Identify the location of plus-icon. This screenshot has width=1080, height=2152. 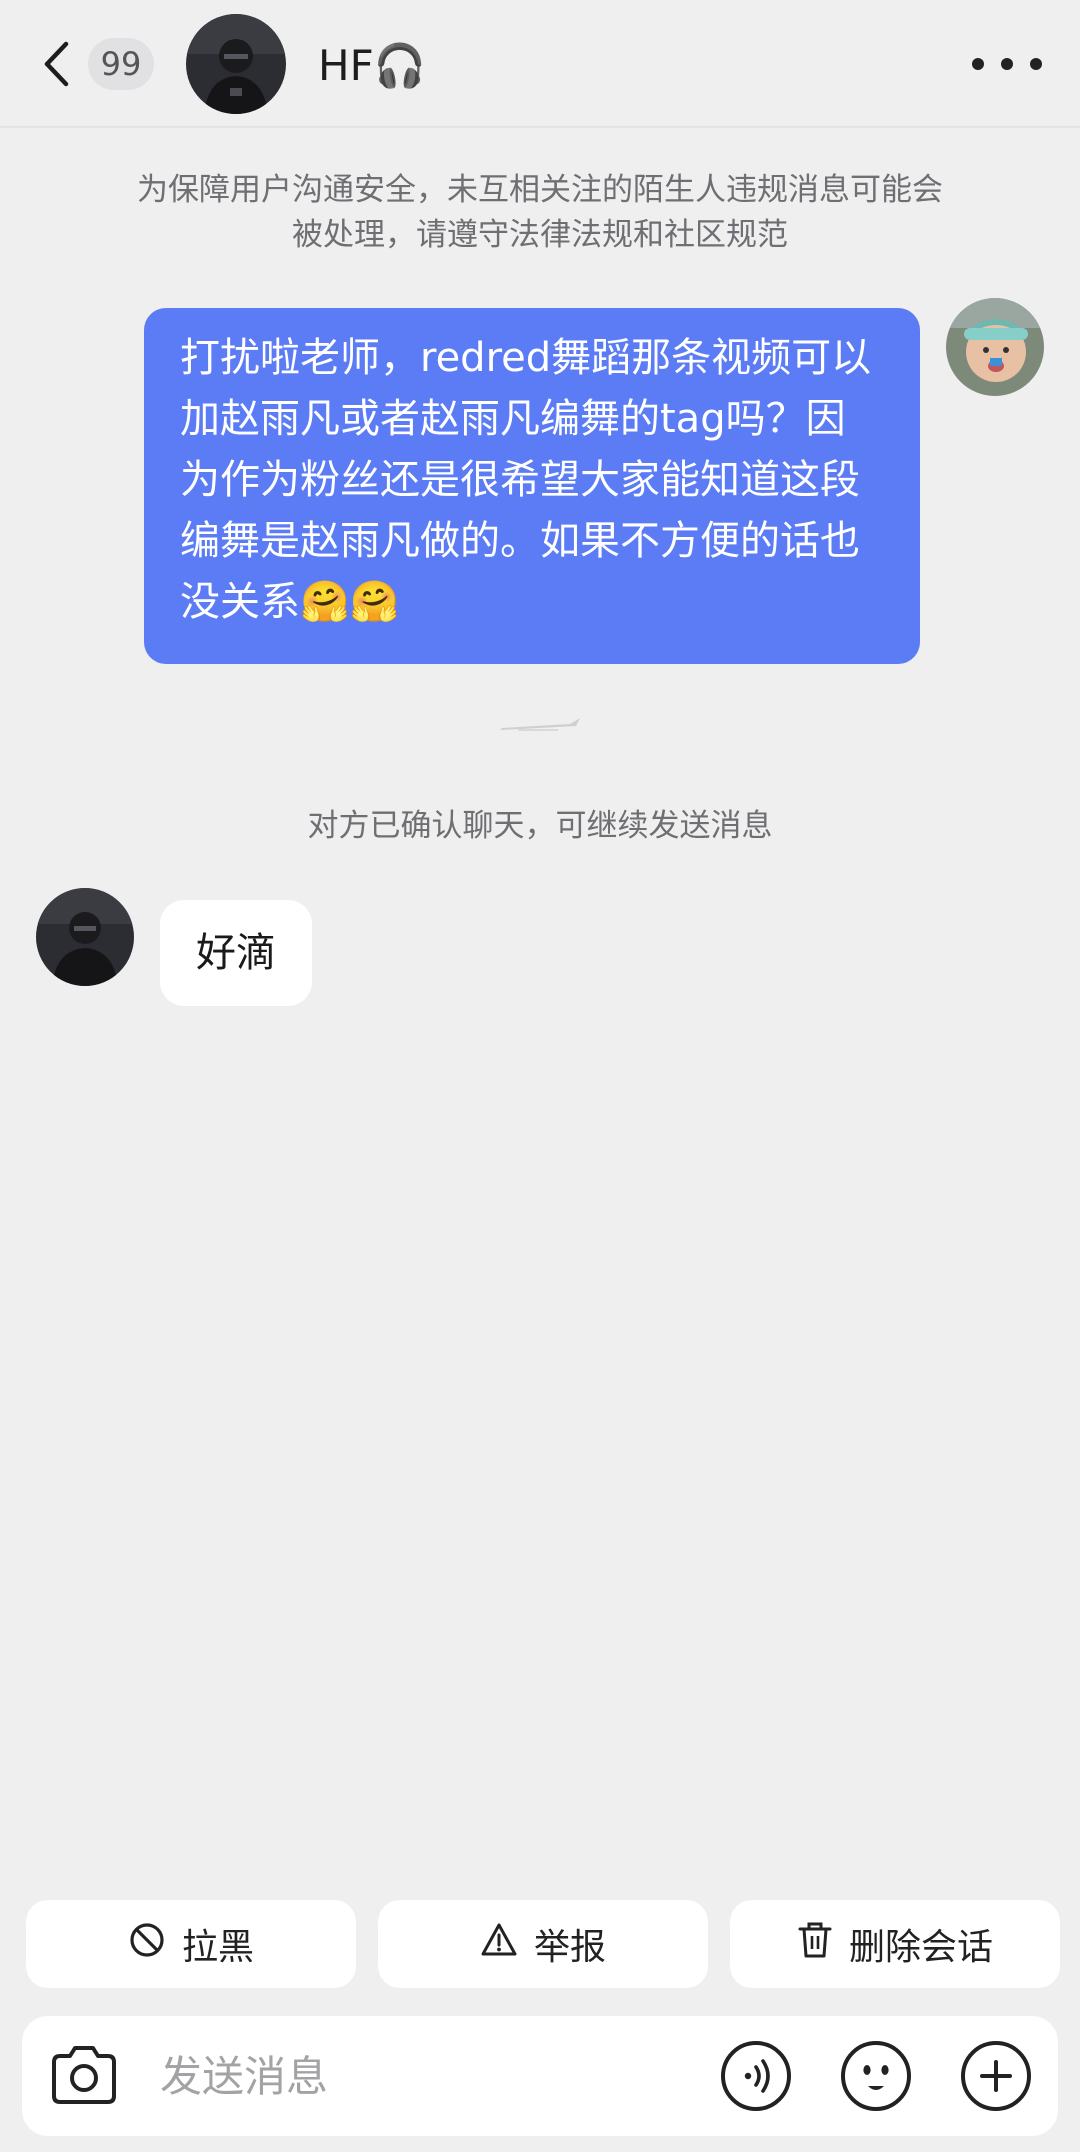
(996, 2079).